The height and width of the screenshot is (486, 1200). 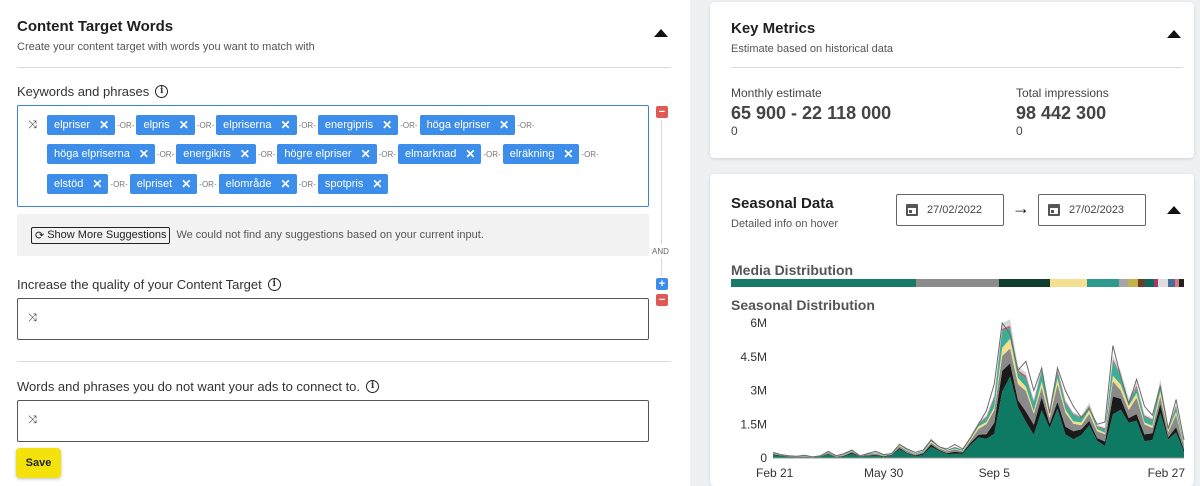 I want to click on seasonal-header: Seasonal Data Detailed info on hover, so click(x=784, y=212).